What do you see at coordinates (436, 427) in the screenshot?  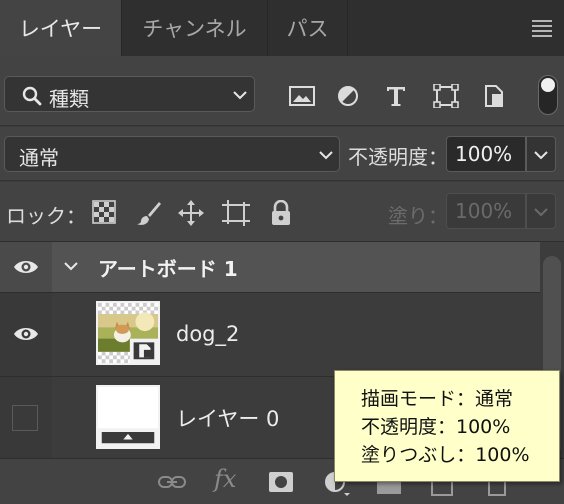 I see `tooltip-opacity: 不透明度：100%` at bounding box center [436, 427].